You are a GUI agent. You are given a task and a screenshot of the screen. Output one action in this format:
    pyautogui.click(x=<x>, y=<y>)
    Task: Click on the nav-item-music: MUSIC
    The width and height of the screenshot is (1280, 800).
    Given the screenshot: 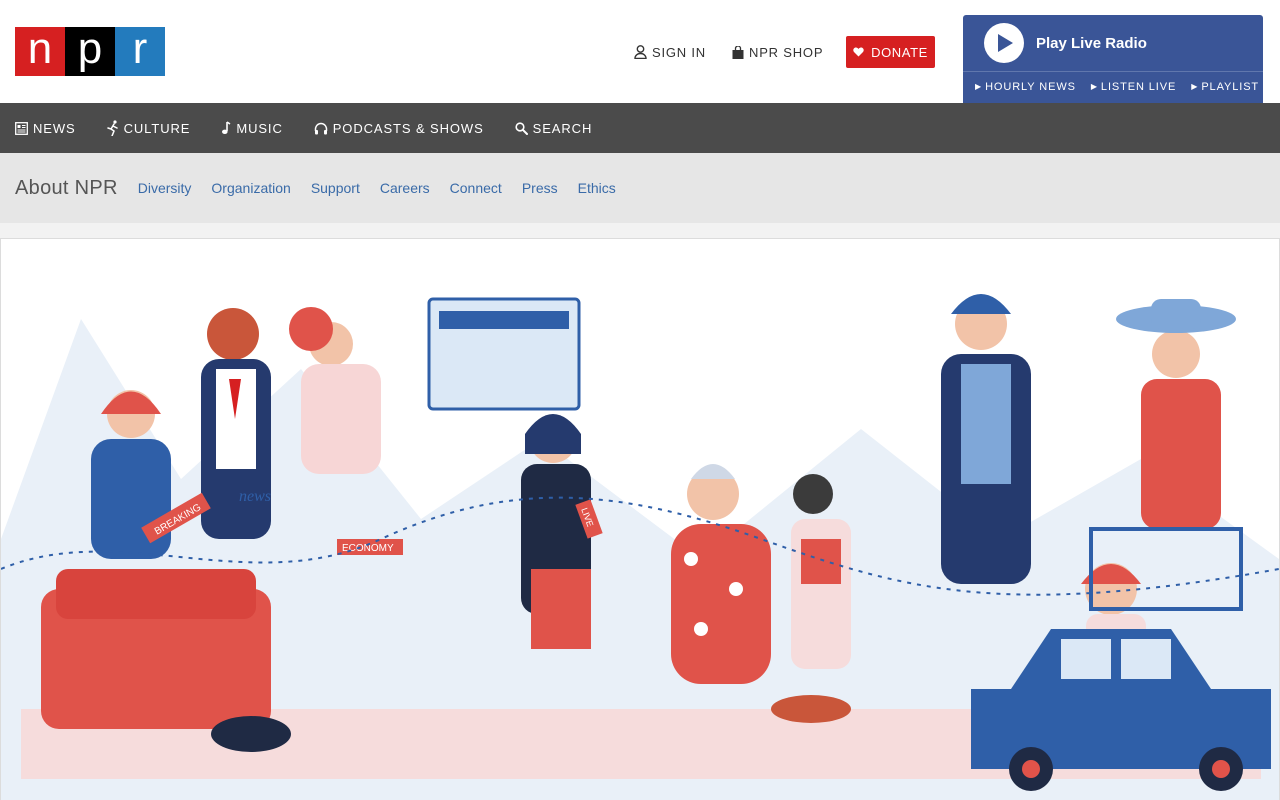 What is the action you would take?
    pyautogui.click(x=251, y=128)
    